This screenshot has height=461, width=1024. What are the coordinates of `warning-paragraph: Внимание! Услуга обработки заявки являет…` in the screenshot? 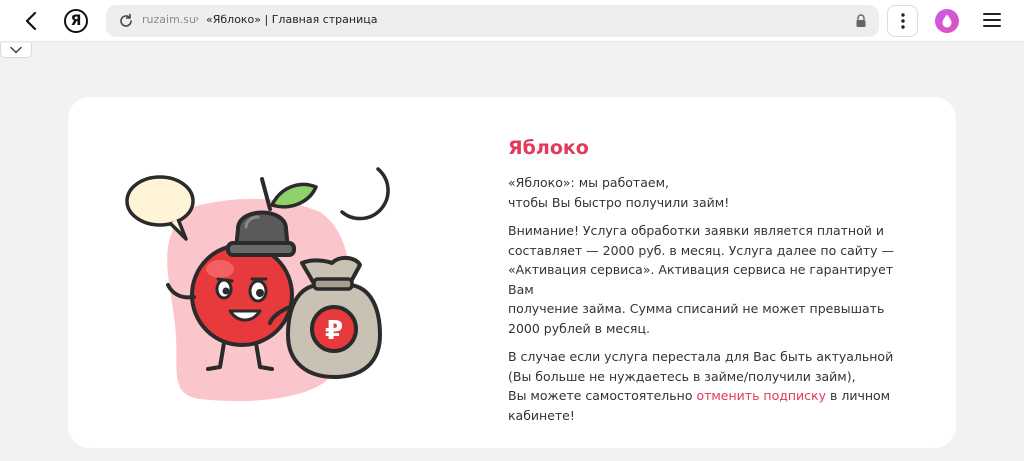 It's located at (708, 279).